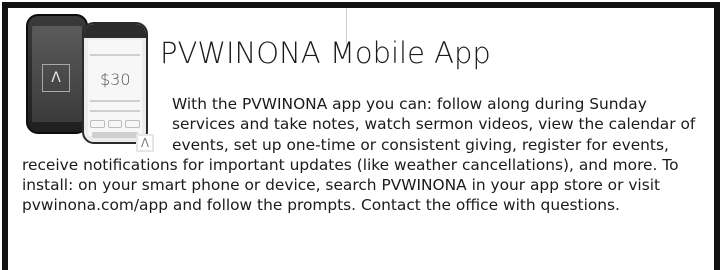  What do you see at coordinates (325, 53) in the screenshot?
I see `page-title: PVWINONA Mobile App` at bounding box center [325, 53].